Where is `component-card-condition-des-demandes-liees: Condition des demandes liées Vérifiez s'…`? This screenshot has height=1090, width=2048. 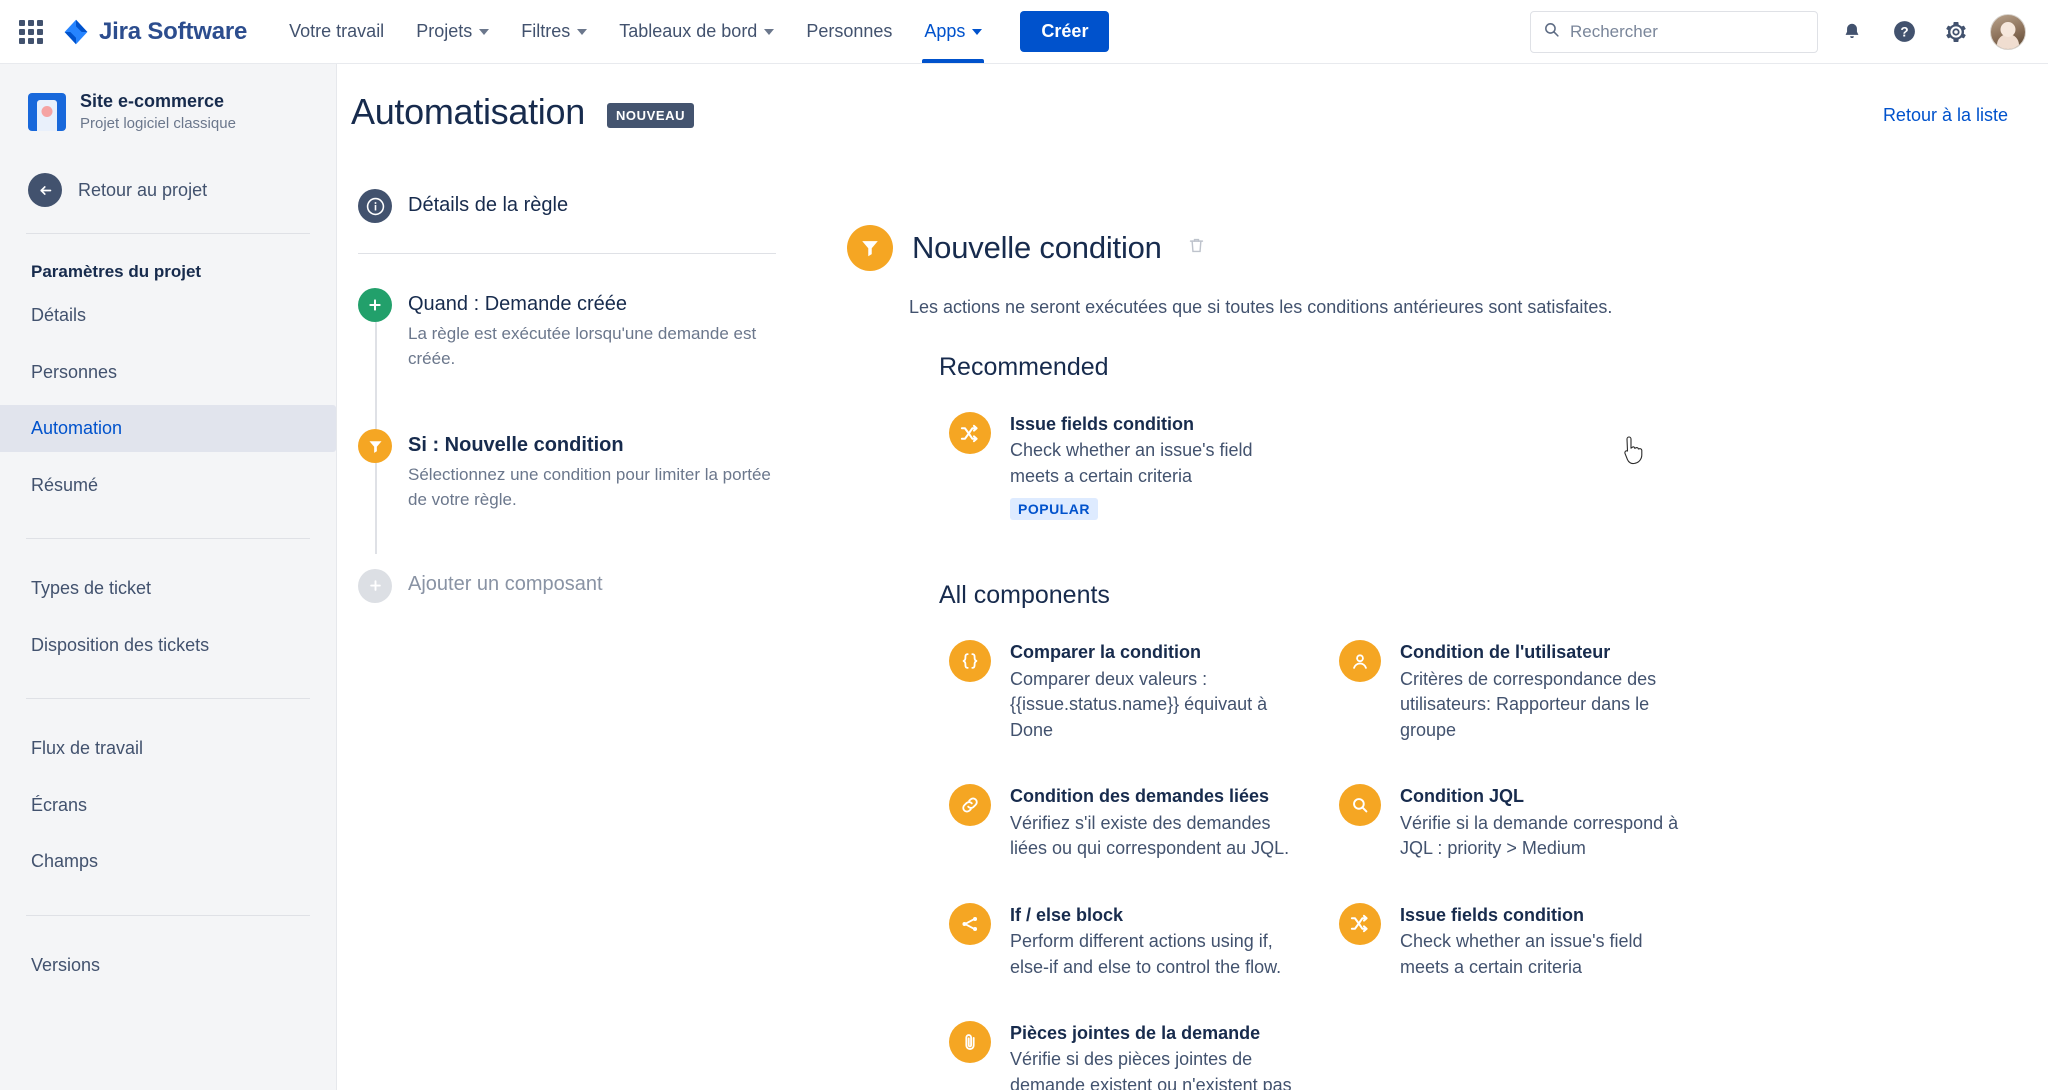 component-card-condition-des-demandes-liees: Condition des demandes liées Vérifiez s'… is located at coordinates (1125, 822).